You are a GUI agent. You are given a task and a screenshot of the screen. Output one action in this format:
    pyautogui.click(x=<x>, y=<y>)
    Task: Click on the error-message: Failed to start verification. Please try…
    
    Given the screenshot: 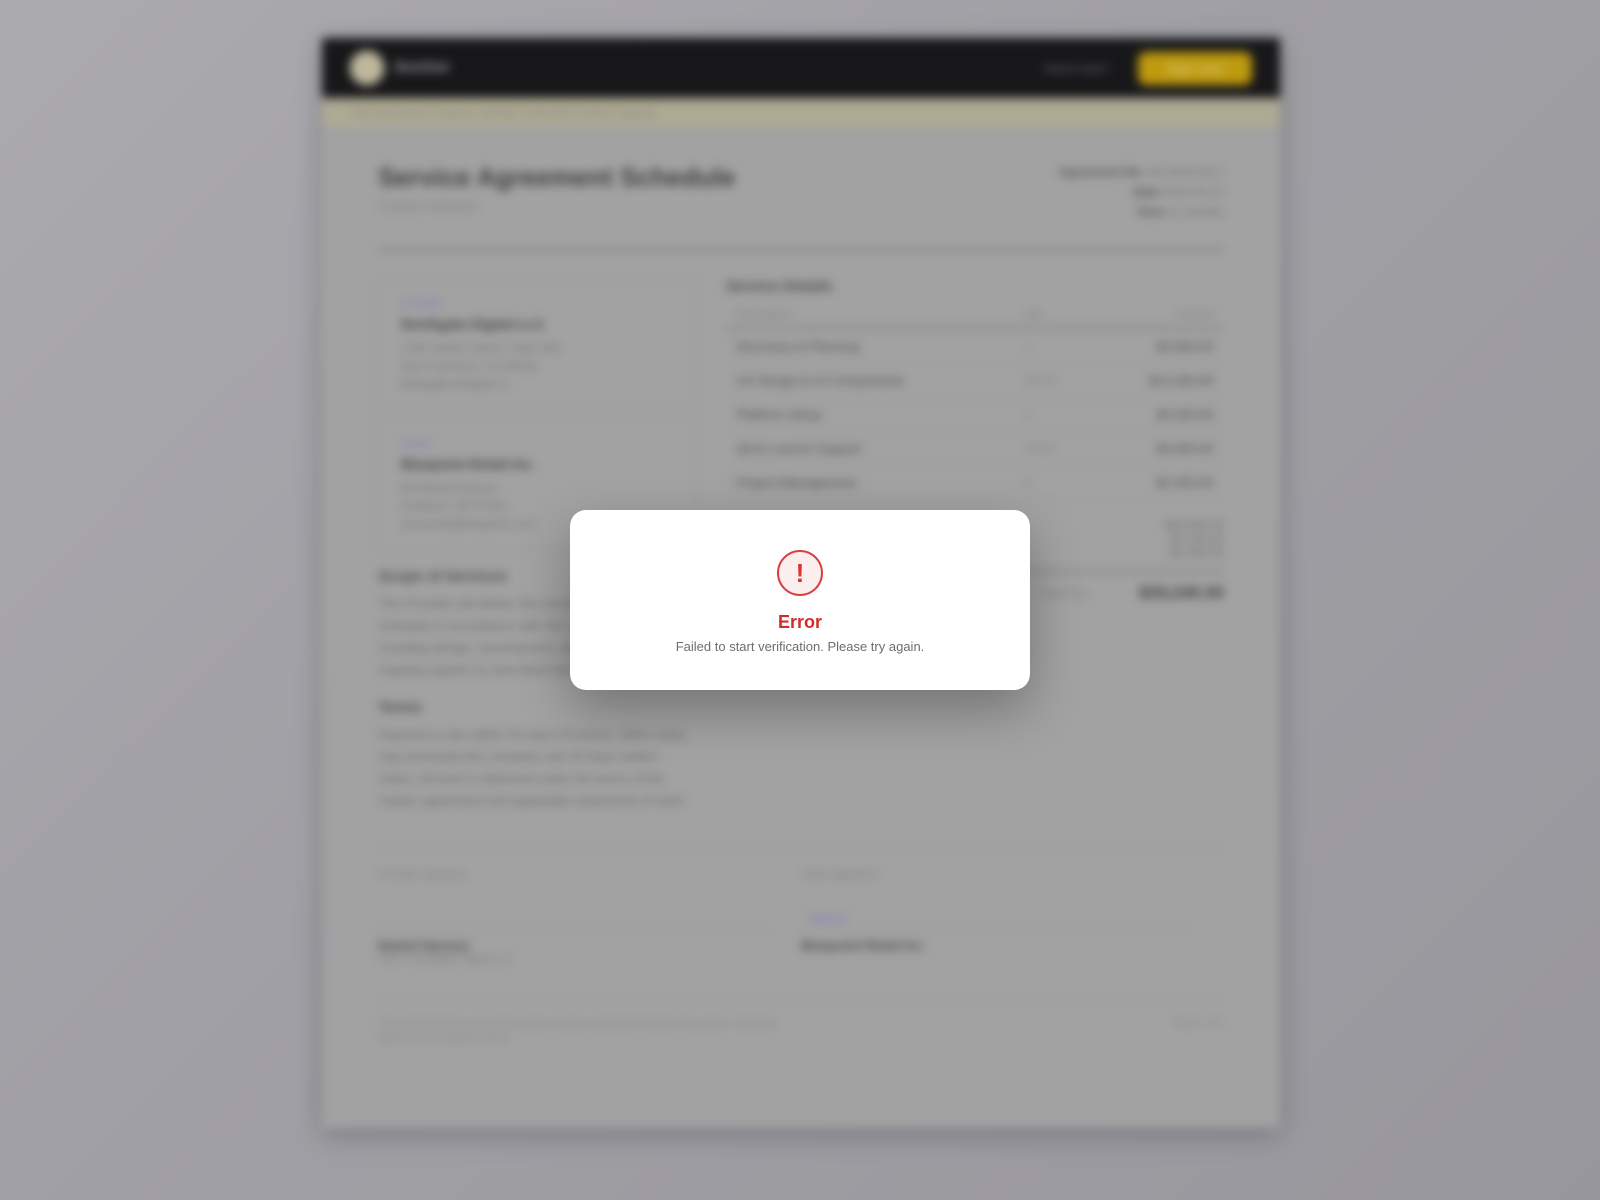 What is the action you would take?
    pyautogui.click(x=800, y=646)
    